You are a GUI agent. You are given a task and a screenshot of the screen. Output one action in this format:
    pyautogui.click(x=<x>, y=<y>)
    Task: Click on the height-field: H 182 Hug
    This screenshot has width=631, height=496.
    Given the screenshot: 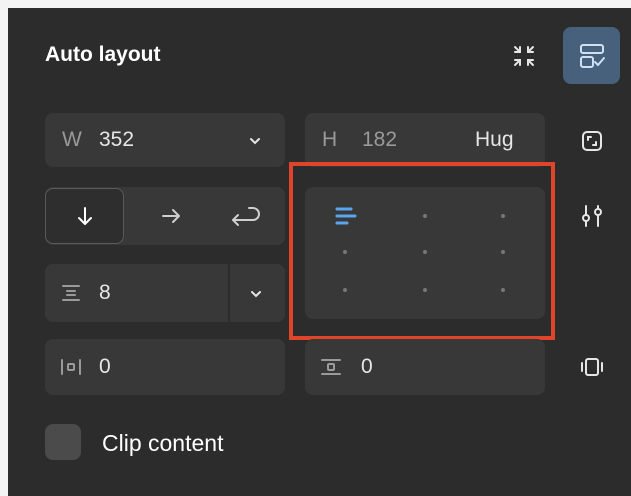 What is the action you would take?
    pyautogui.click(x=425, y=140)
    